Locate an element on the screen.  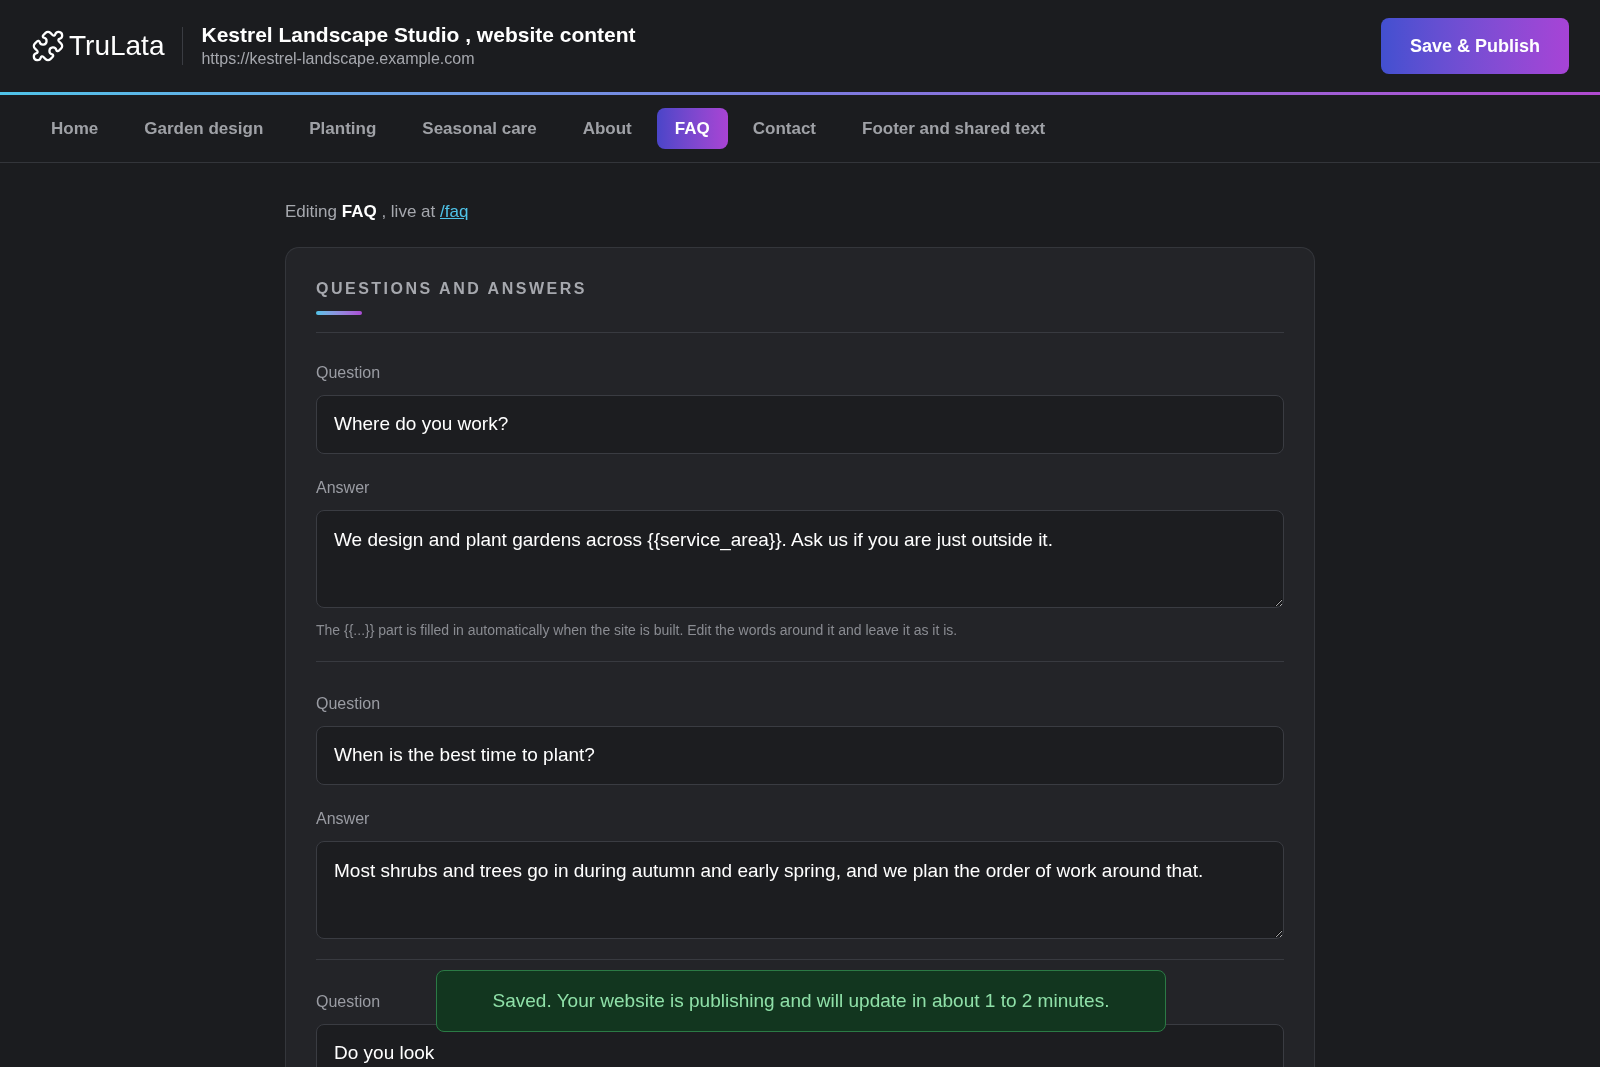
saved-toast: Saved. Your website is publishing and will update in about 1 to 2 minutes. is located at coordinates (801, 1001).